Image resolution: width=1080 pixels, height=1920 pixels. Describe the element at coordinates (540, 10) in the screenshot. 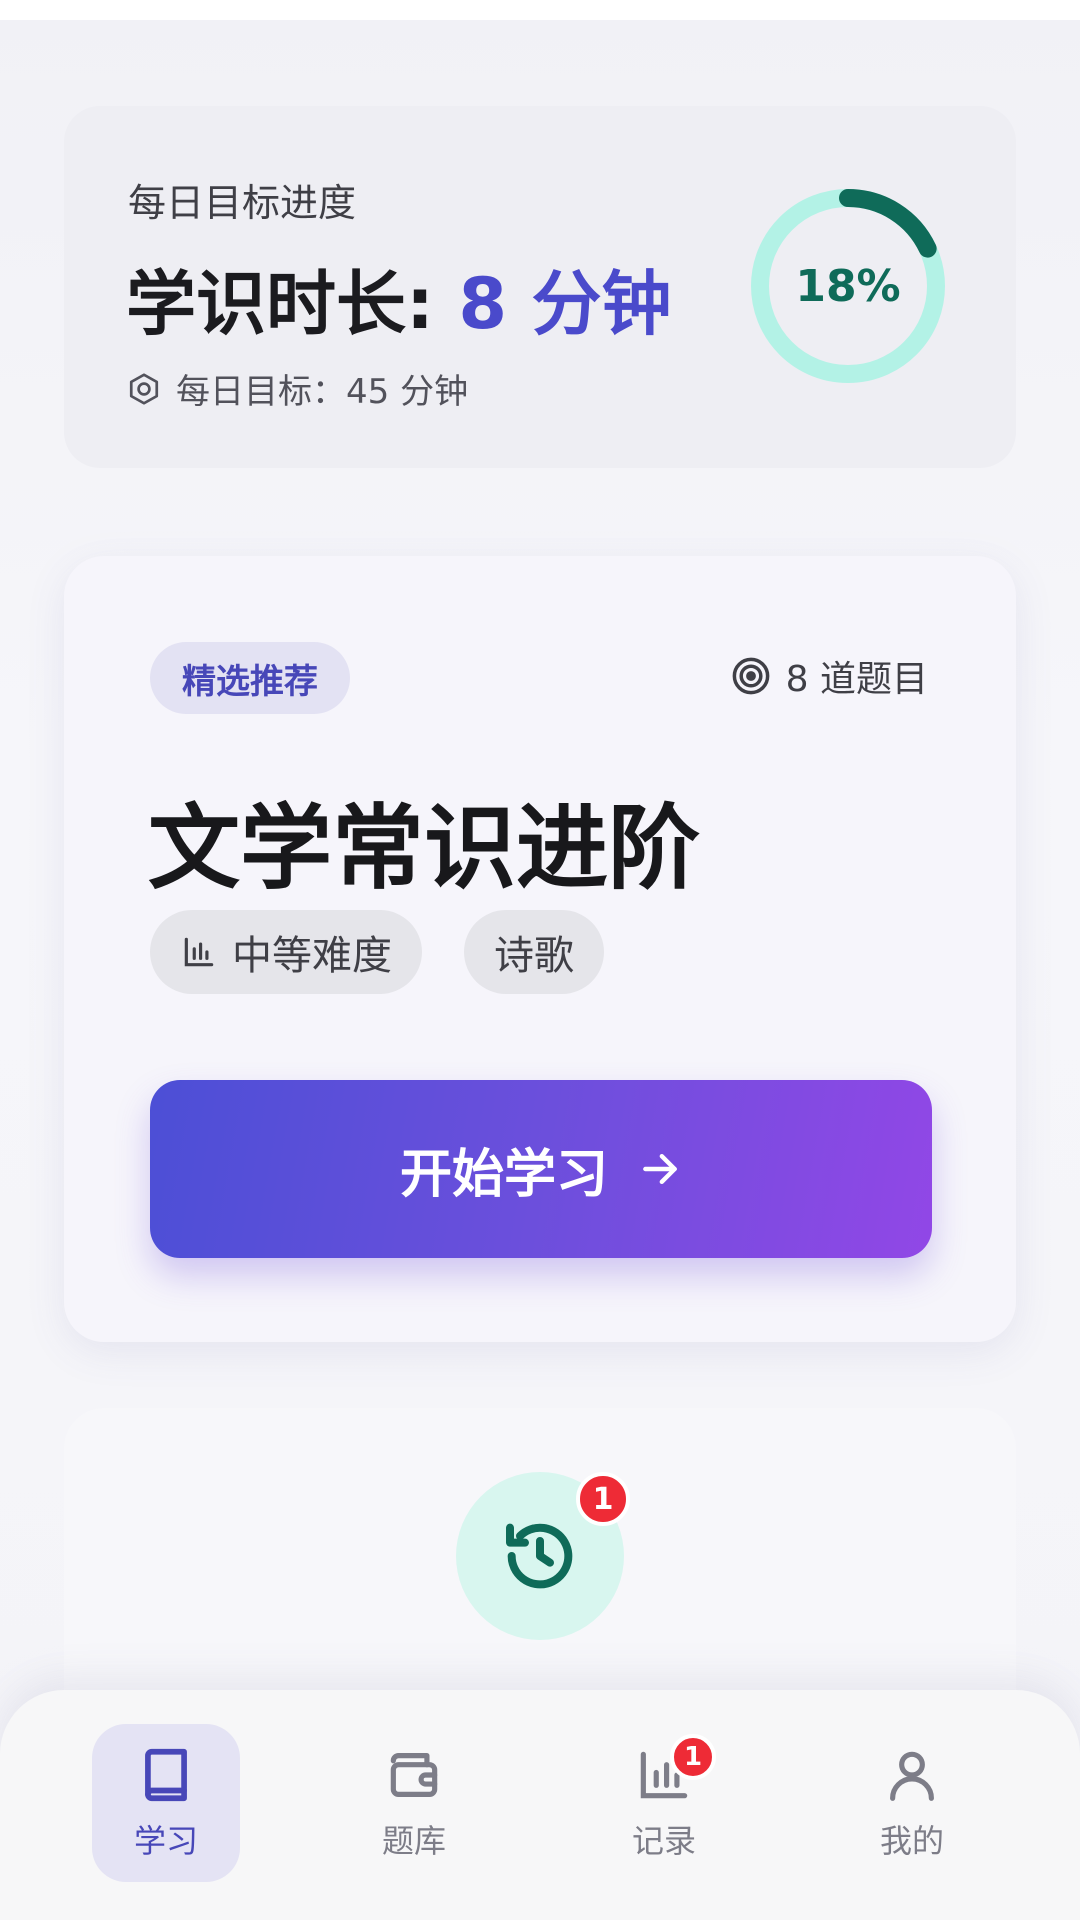

I see `status-bar-area` at that location.